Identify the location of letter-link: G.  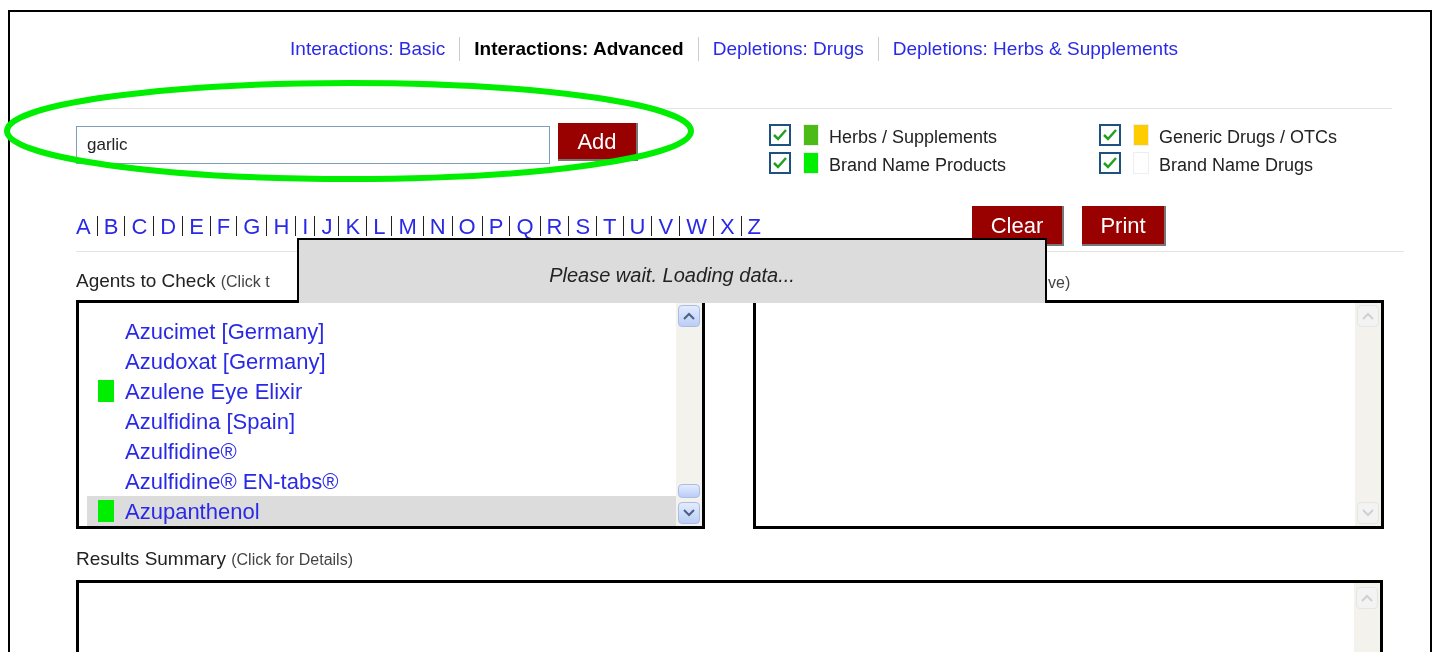
(252, 226).